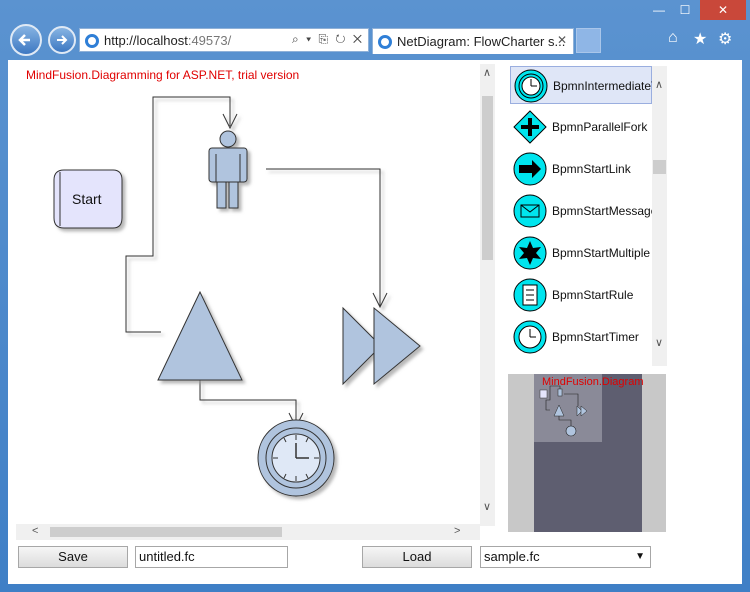  I want to click on palette-scroll-up-icon: ∧, so click(659, 84).